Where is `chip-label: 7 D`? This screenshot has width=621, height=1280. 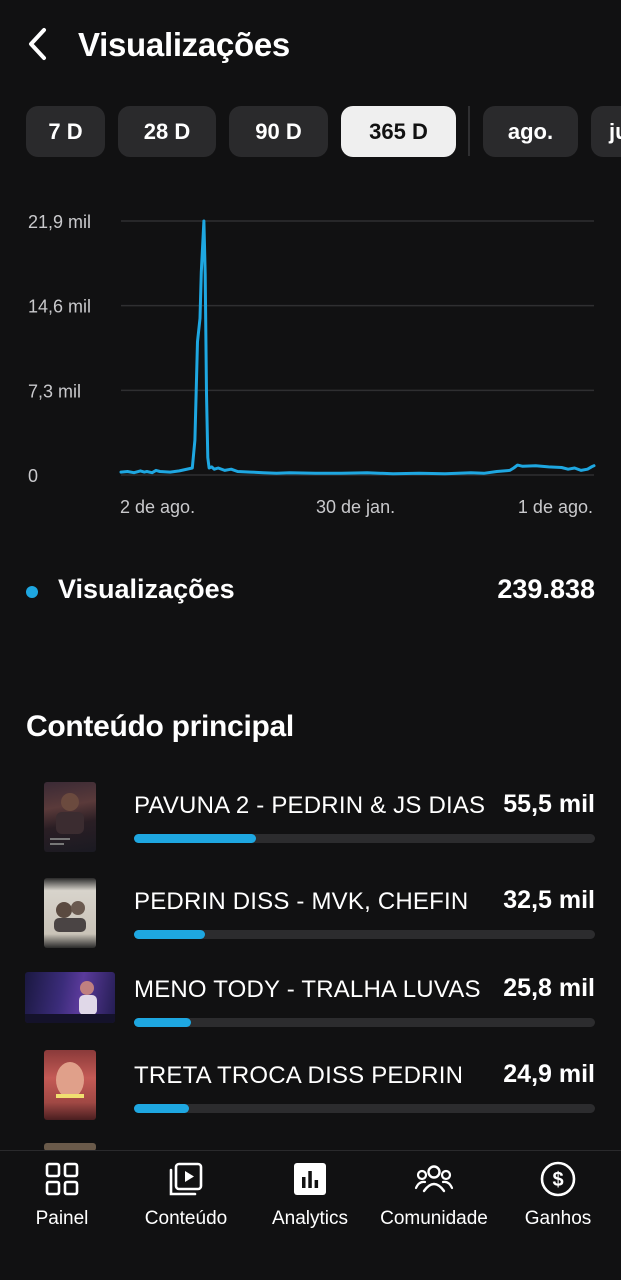 chip-label: 7 D is located at coordinates (65, 131).